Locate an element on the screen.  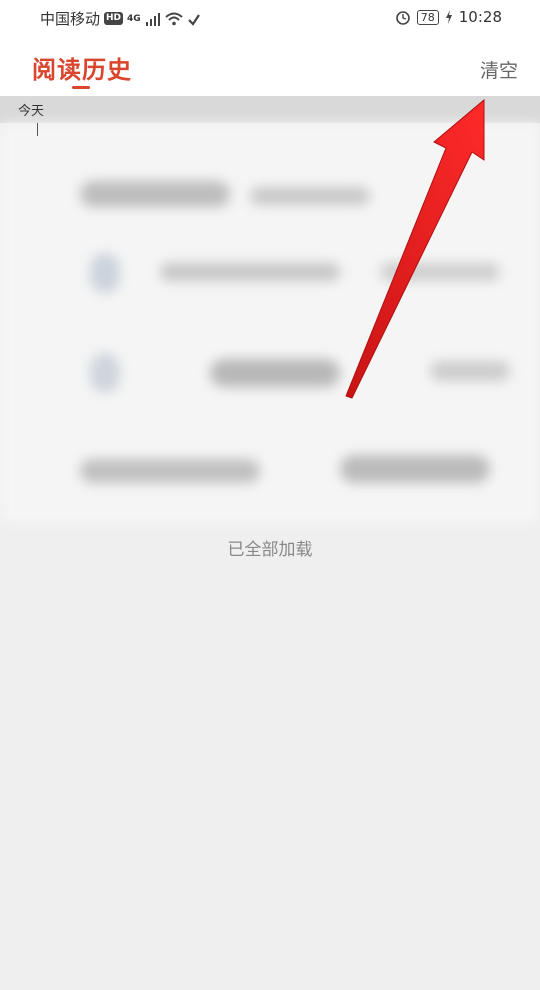
signal-bars-icon is located at coordinates (152, 19).